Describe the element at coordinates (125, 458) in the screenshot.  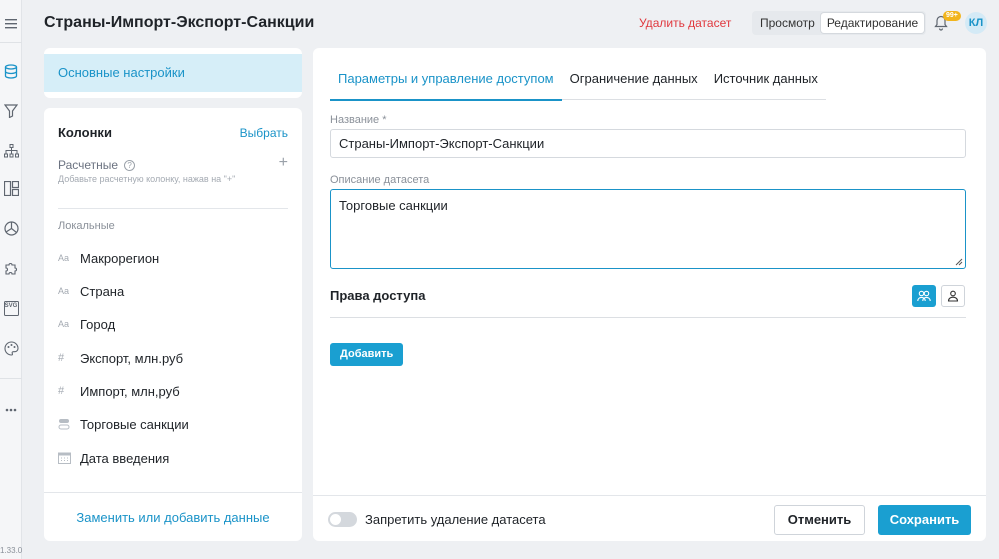
I see `column-label: Дата введения` at that location.